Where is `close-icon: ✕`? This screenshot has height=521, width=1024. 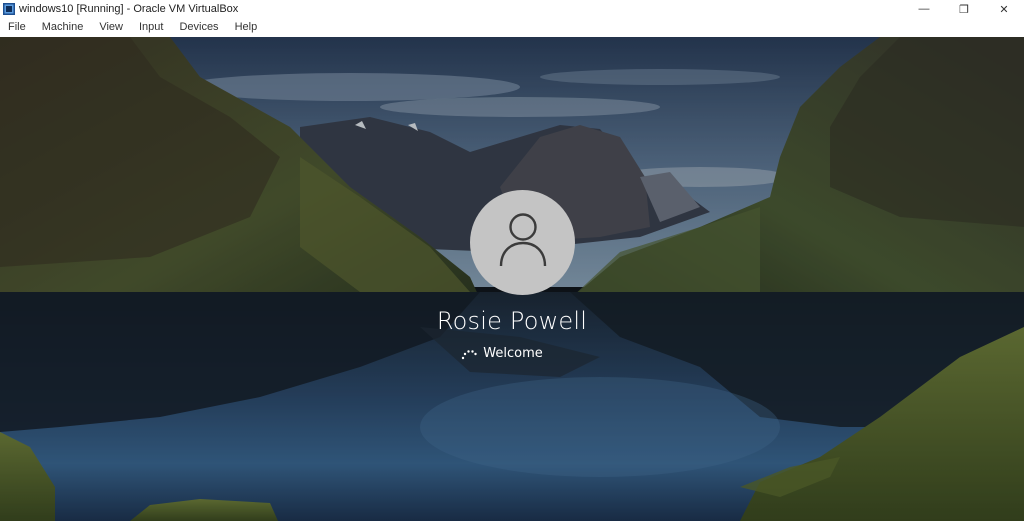 close-icon: ✕ is located at coordinates (1004, 9).